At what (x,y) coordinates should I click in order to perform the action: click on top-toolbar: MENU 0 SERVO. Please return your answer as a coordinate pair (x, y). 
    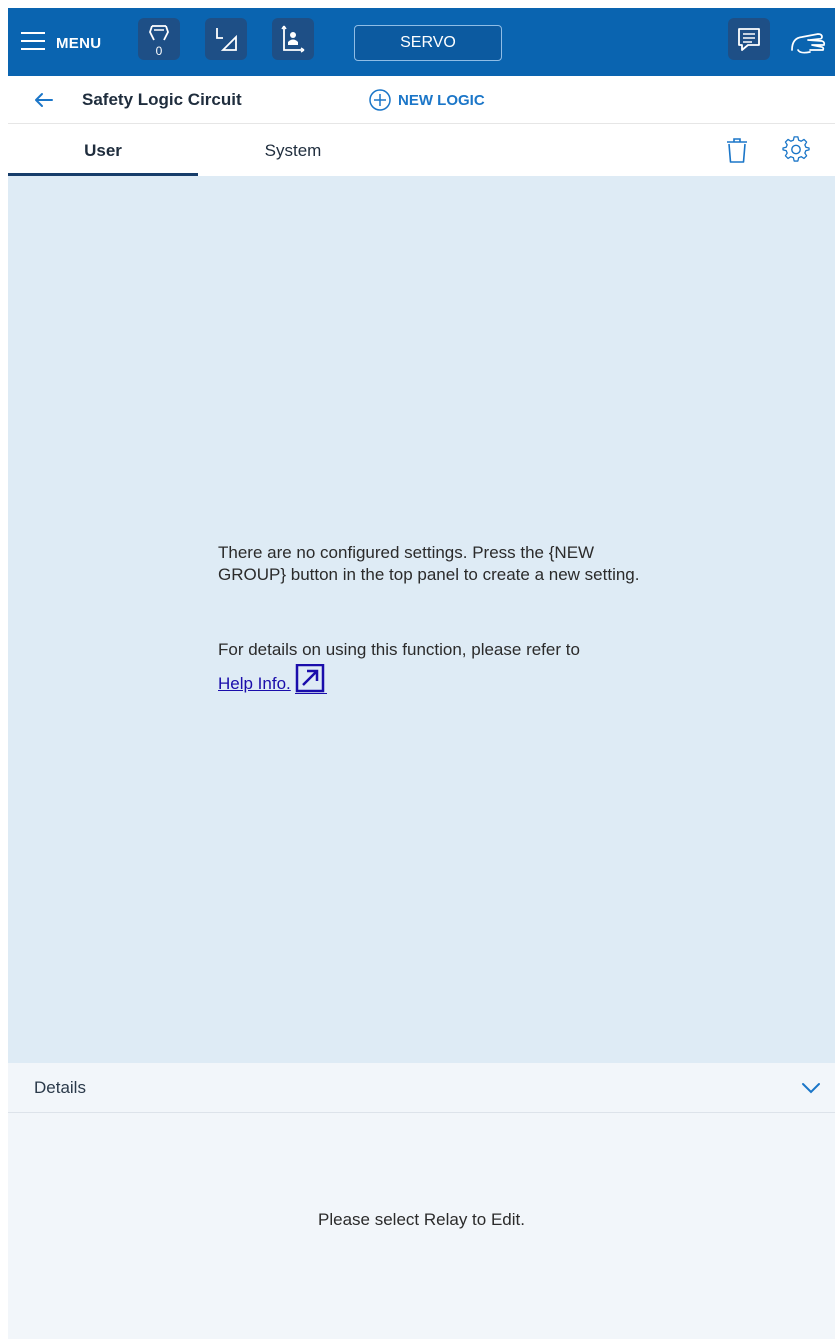
    Looking at the image, I should click on (421, 42).